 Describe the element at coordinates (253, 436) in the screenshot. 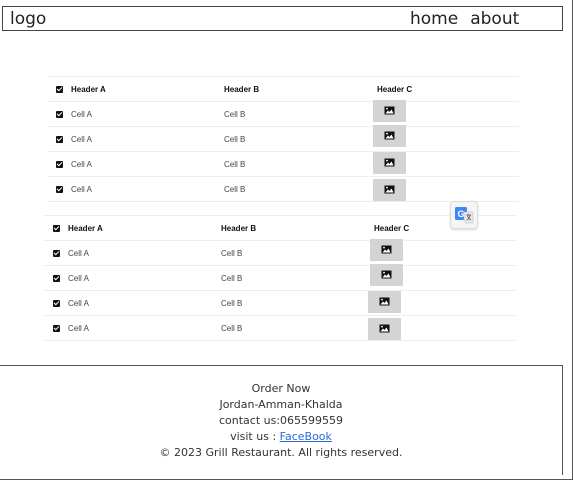

I see `visit-us-label: visit us :` at that location.